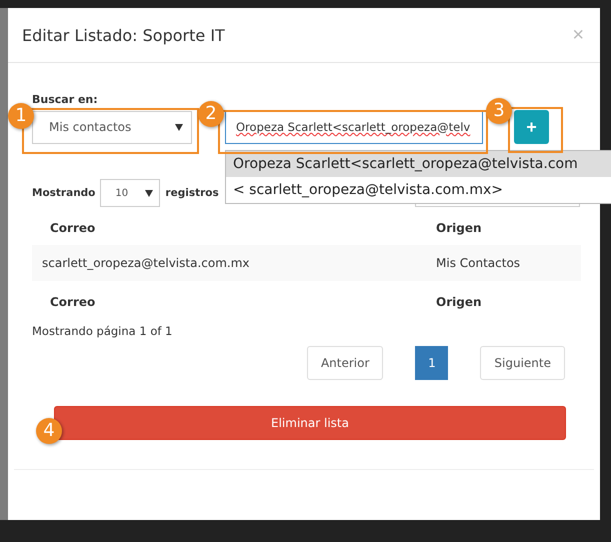 Image resolution: width=611 pixels, height=542 pixels. I want to click on length-label: Mostrando, so click(64, 193).